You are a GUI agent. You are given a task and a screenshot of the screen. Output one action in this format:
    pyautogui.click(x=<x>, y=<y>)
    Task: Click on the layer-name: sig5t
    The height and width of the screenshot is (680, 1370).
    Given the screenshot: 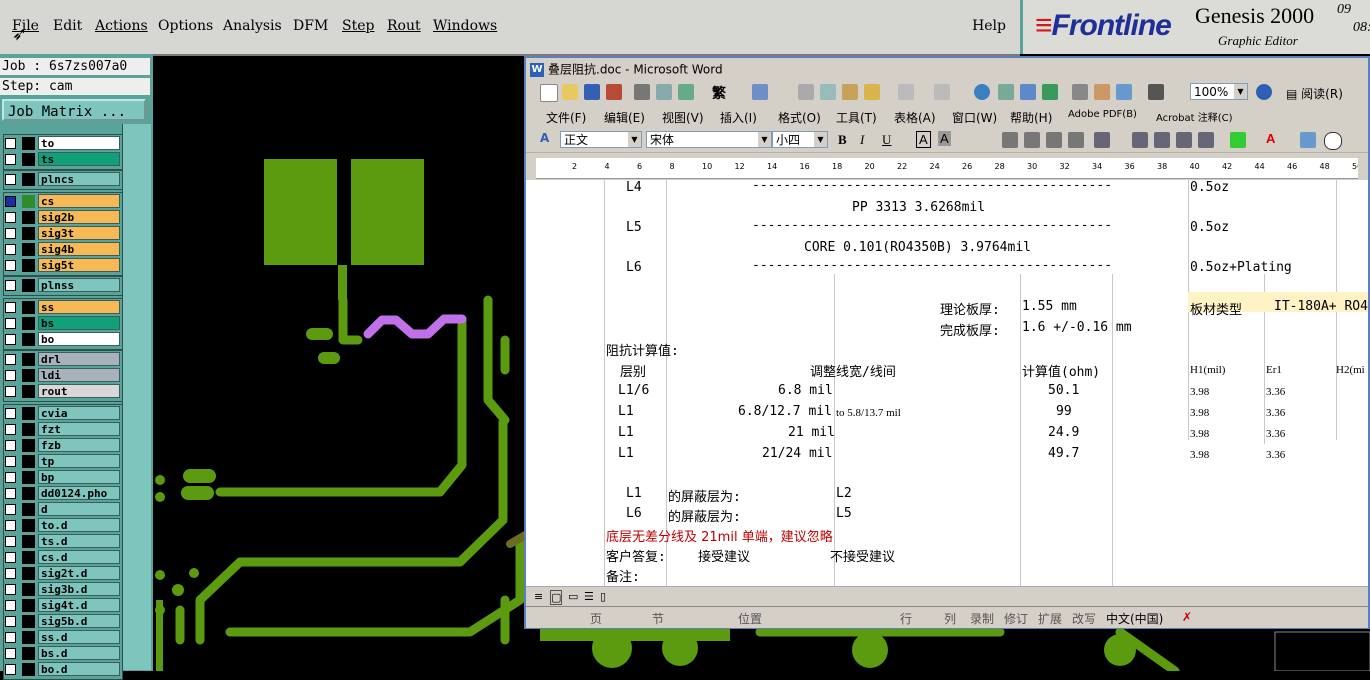 What is the action you would take?
    pyautogui.click(x=79, y=265)
    